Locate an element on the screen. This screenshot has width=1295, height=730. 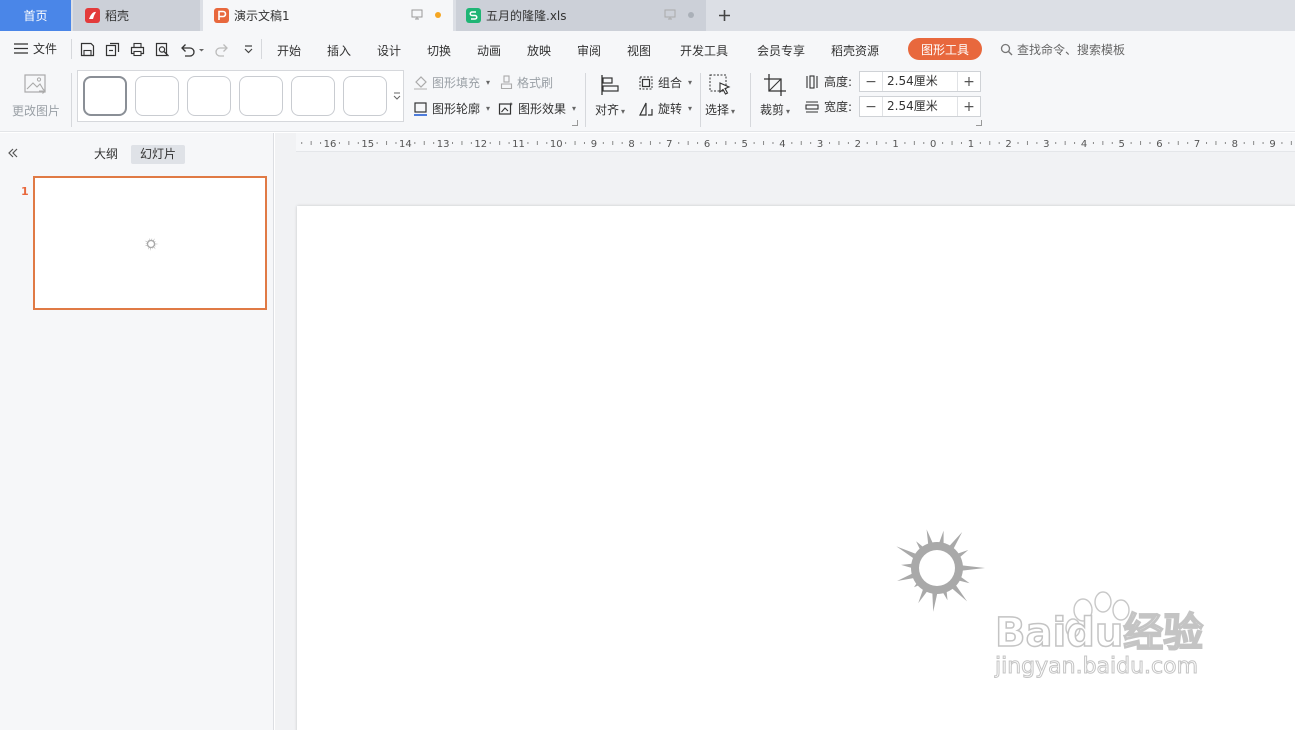
sun-shape-thumbnail is located at coordinates (151, 244).